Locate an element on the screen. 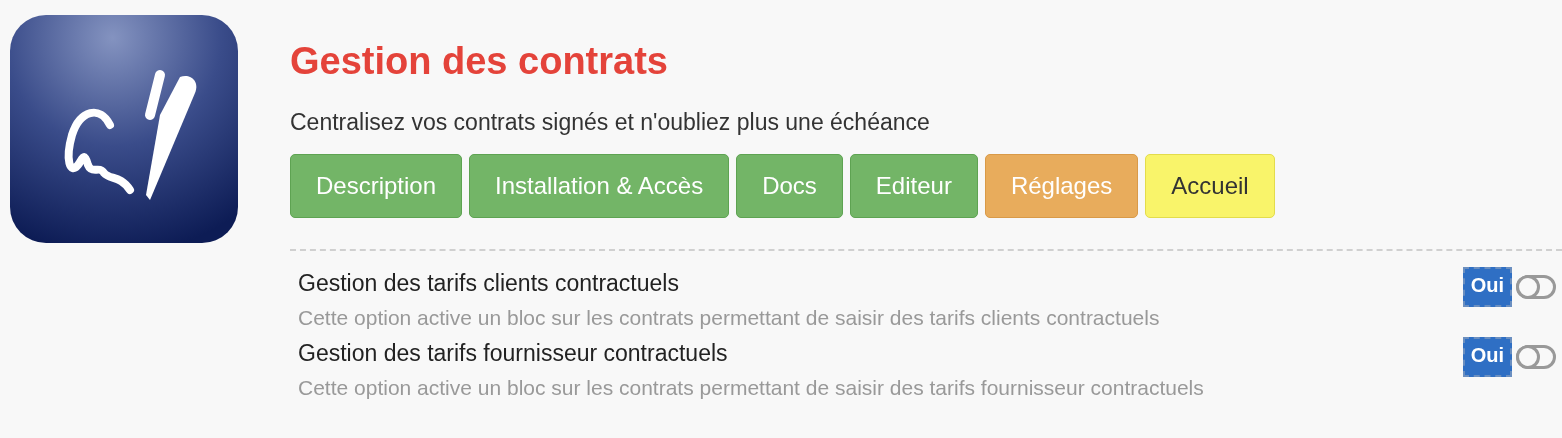 The height and width of the screenshot is (438, 1562). nav-tab: Accueil is located at coordinates (1210, 186).